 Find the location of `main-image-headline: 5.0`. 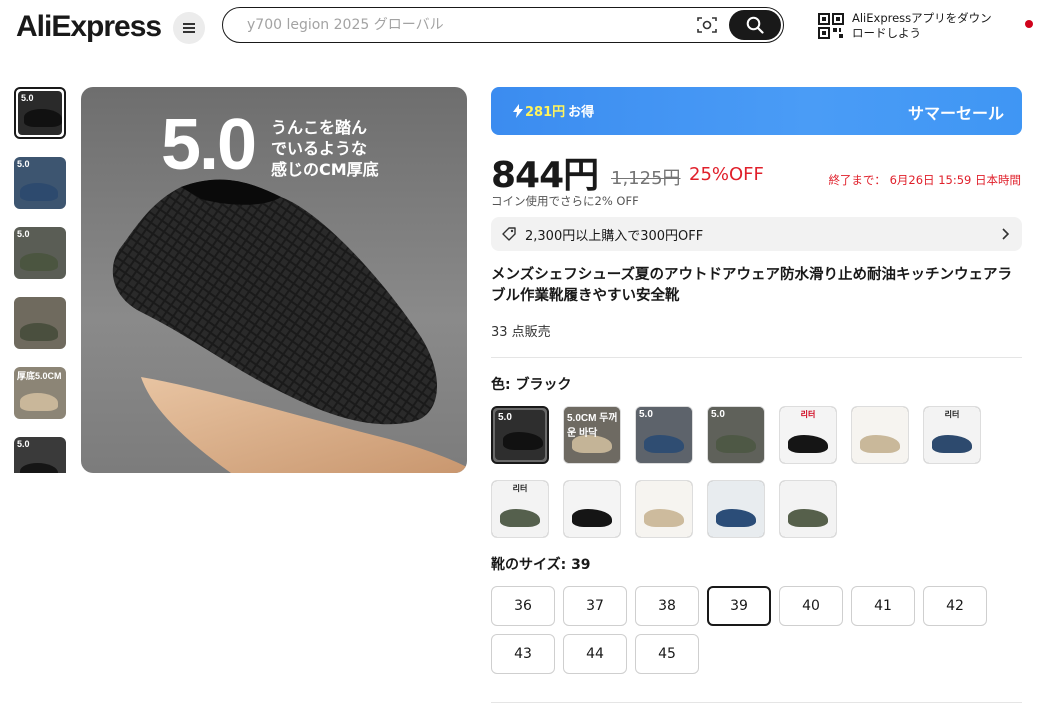

main-image-headline: 5.0 is located at coordinates (209, 145).